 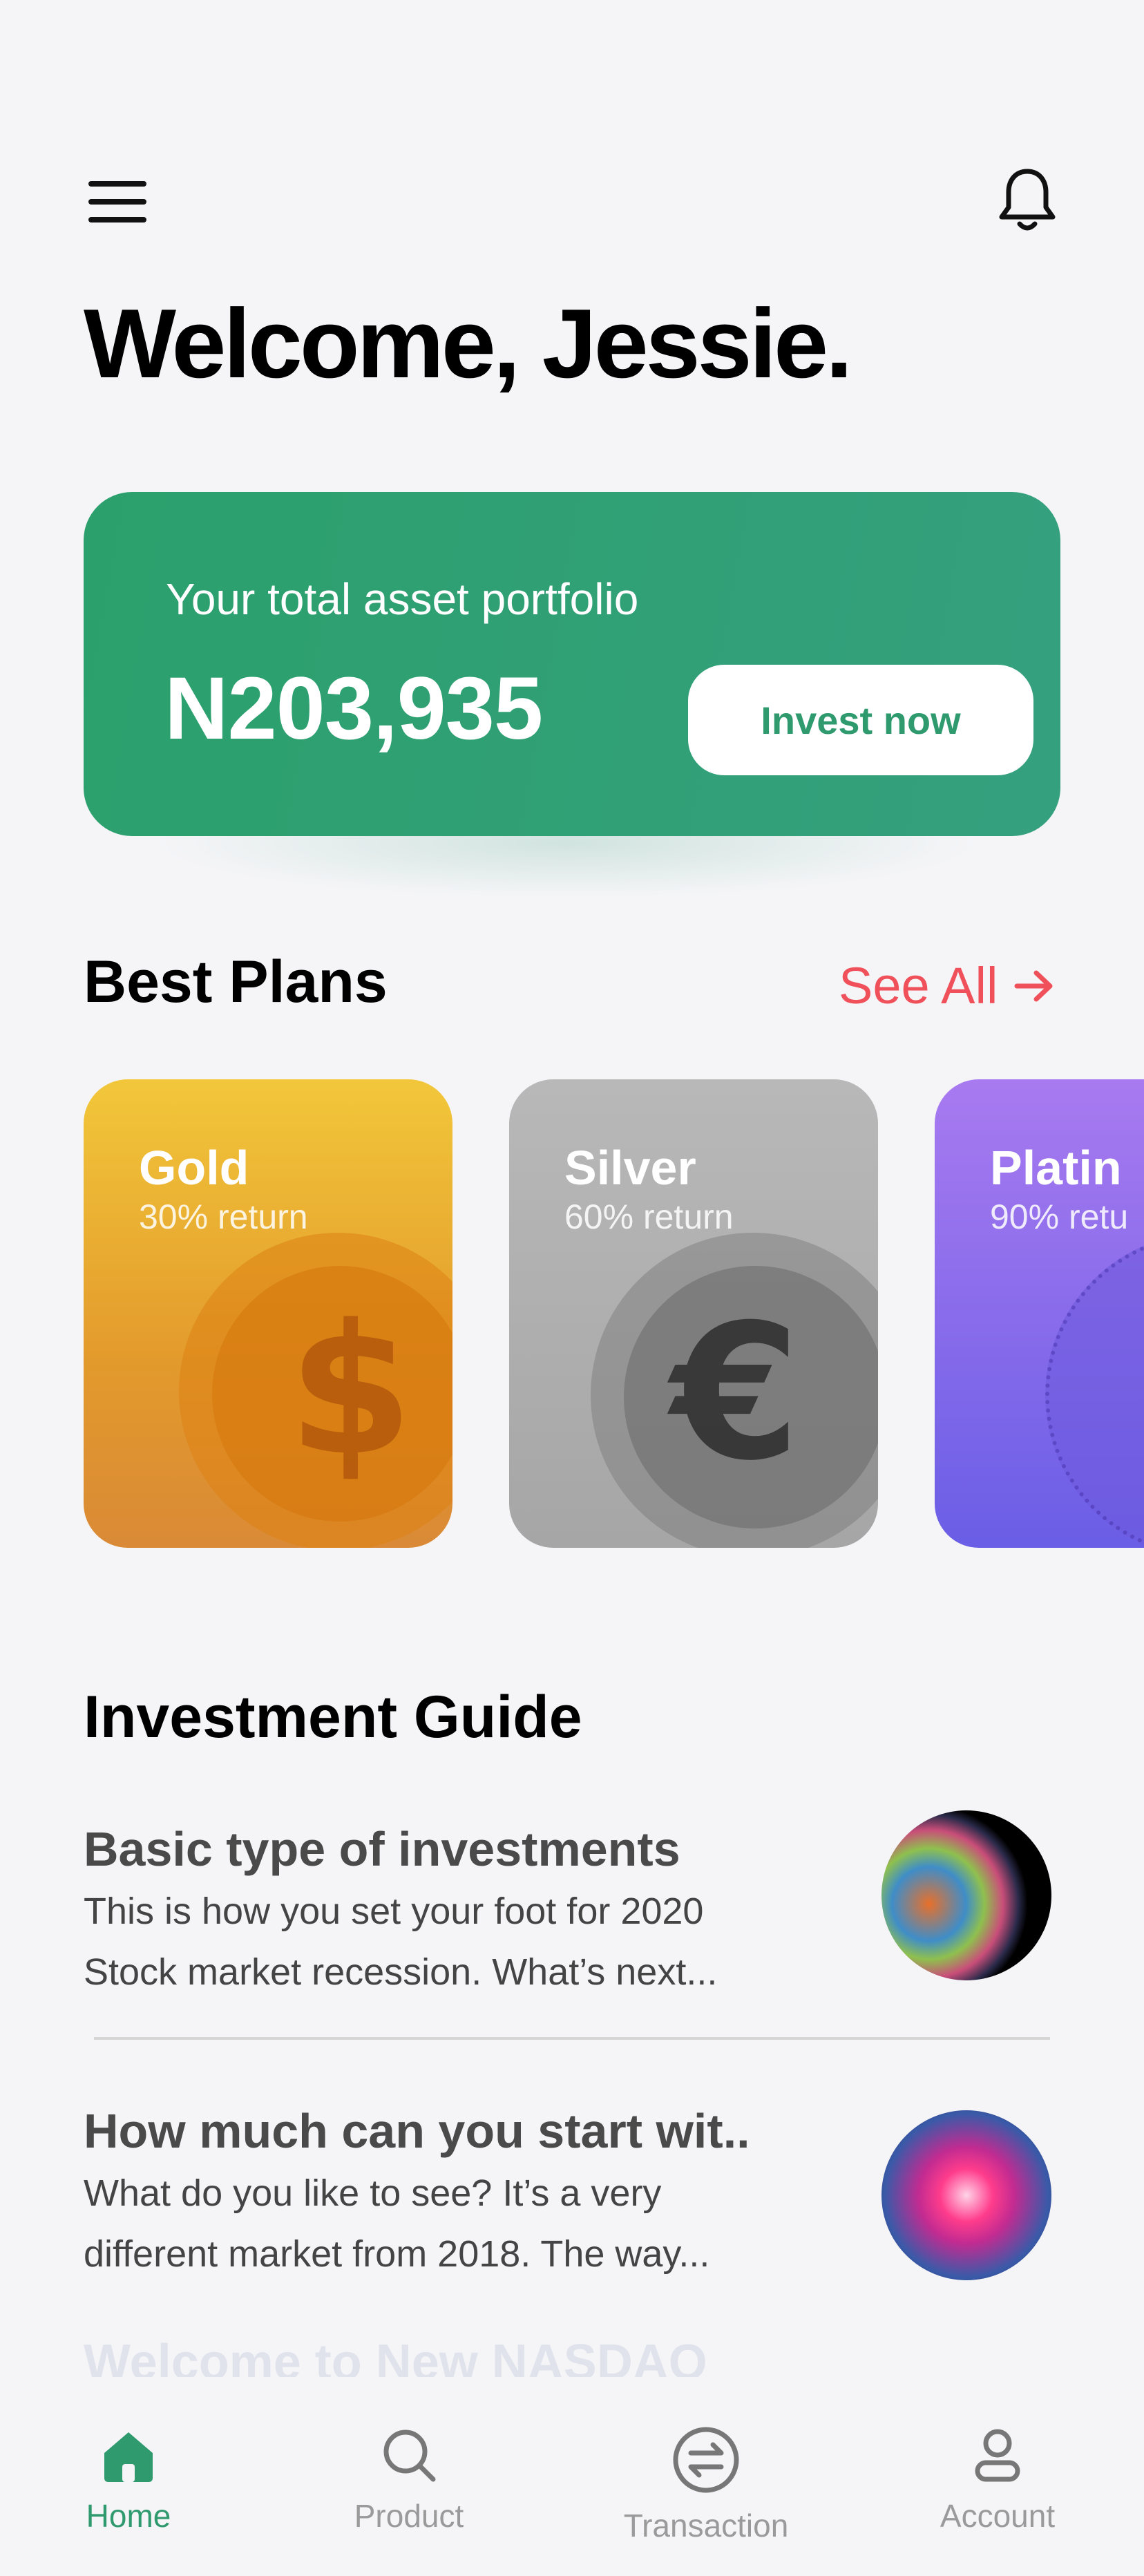 I want to click on arrow-right-icon, so click(x=1033, y=985).